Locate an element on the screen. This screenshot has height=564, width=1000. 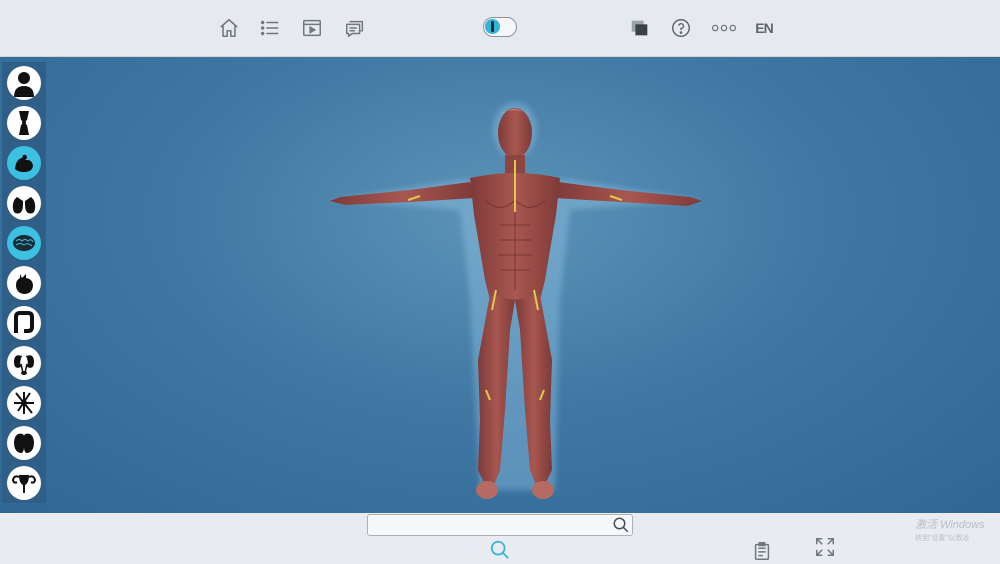
skeletal-system-button is located at coordinates (24, 123).